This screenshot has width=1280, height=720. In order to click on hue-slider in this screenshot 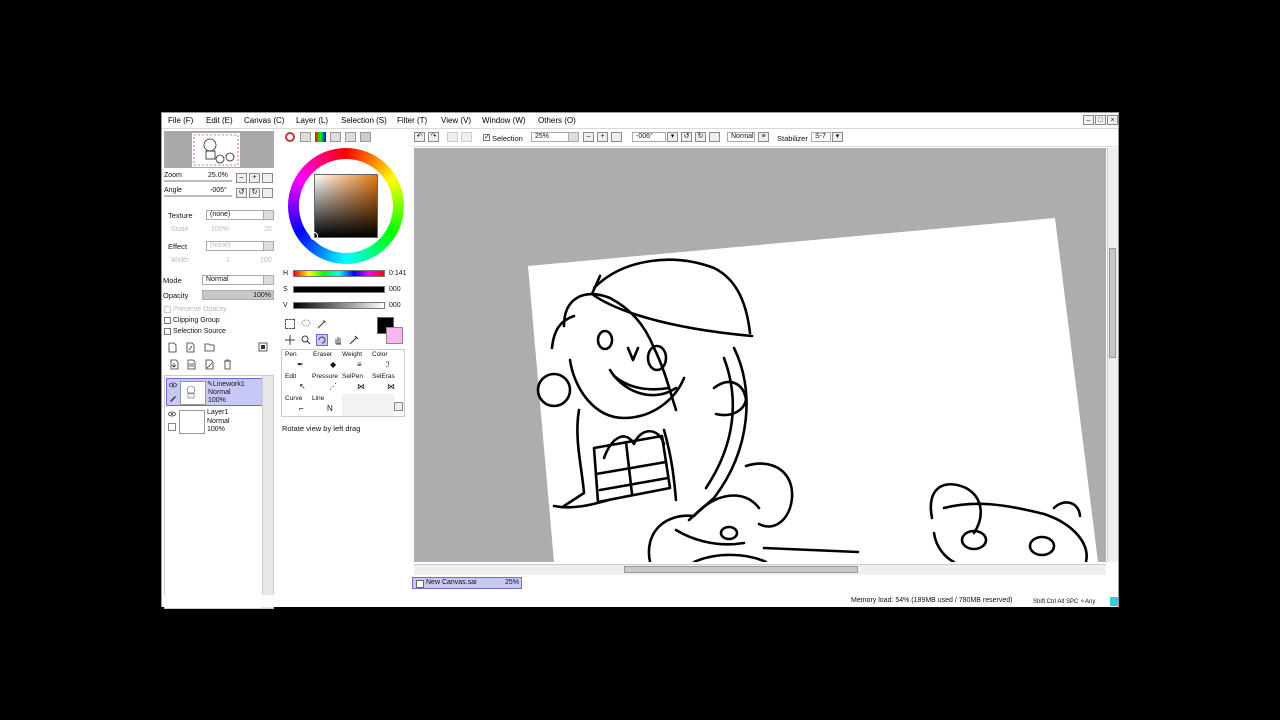, I will do `click(339, 273)`.